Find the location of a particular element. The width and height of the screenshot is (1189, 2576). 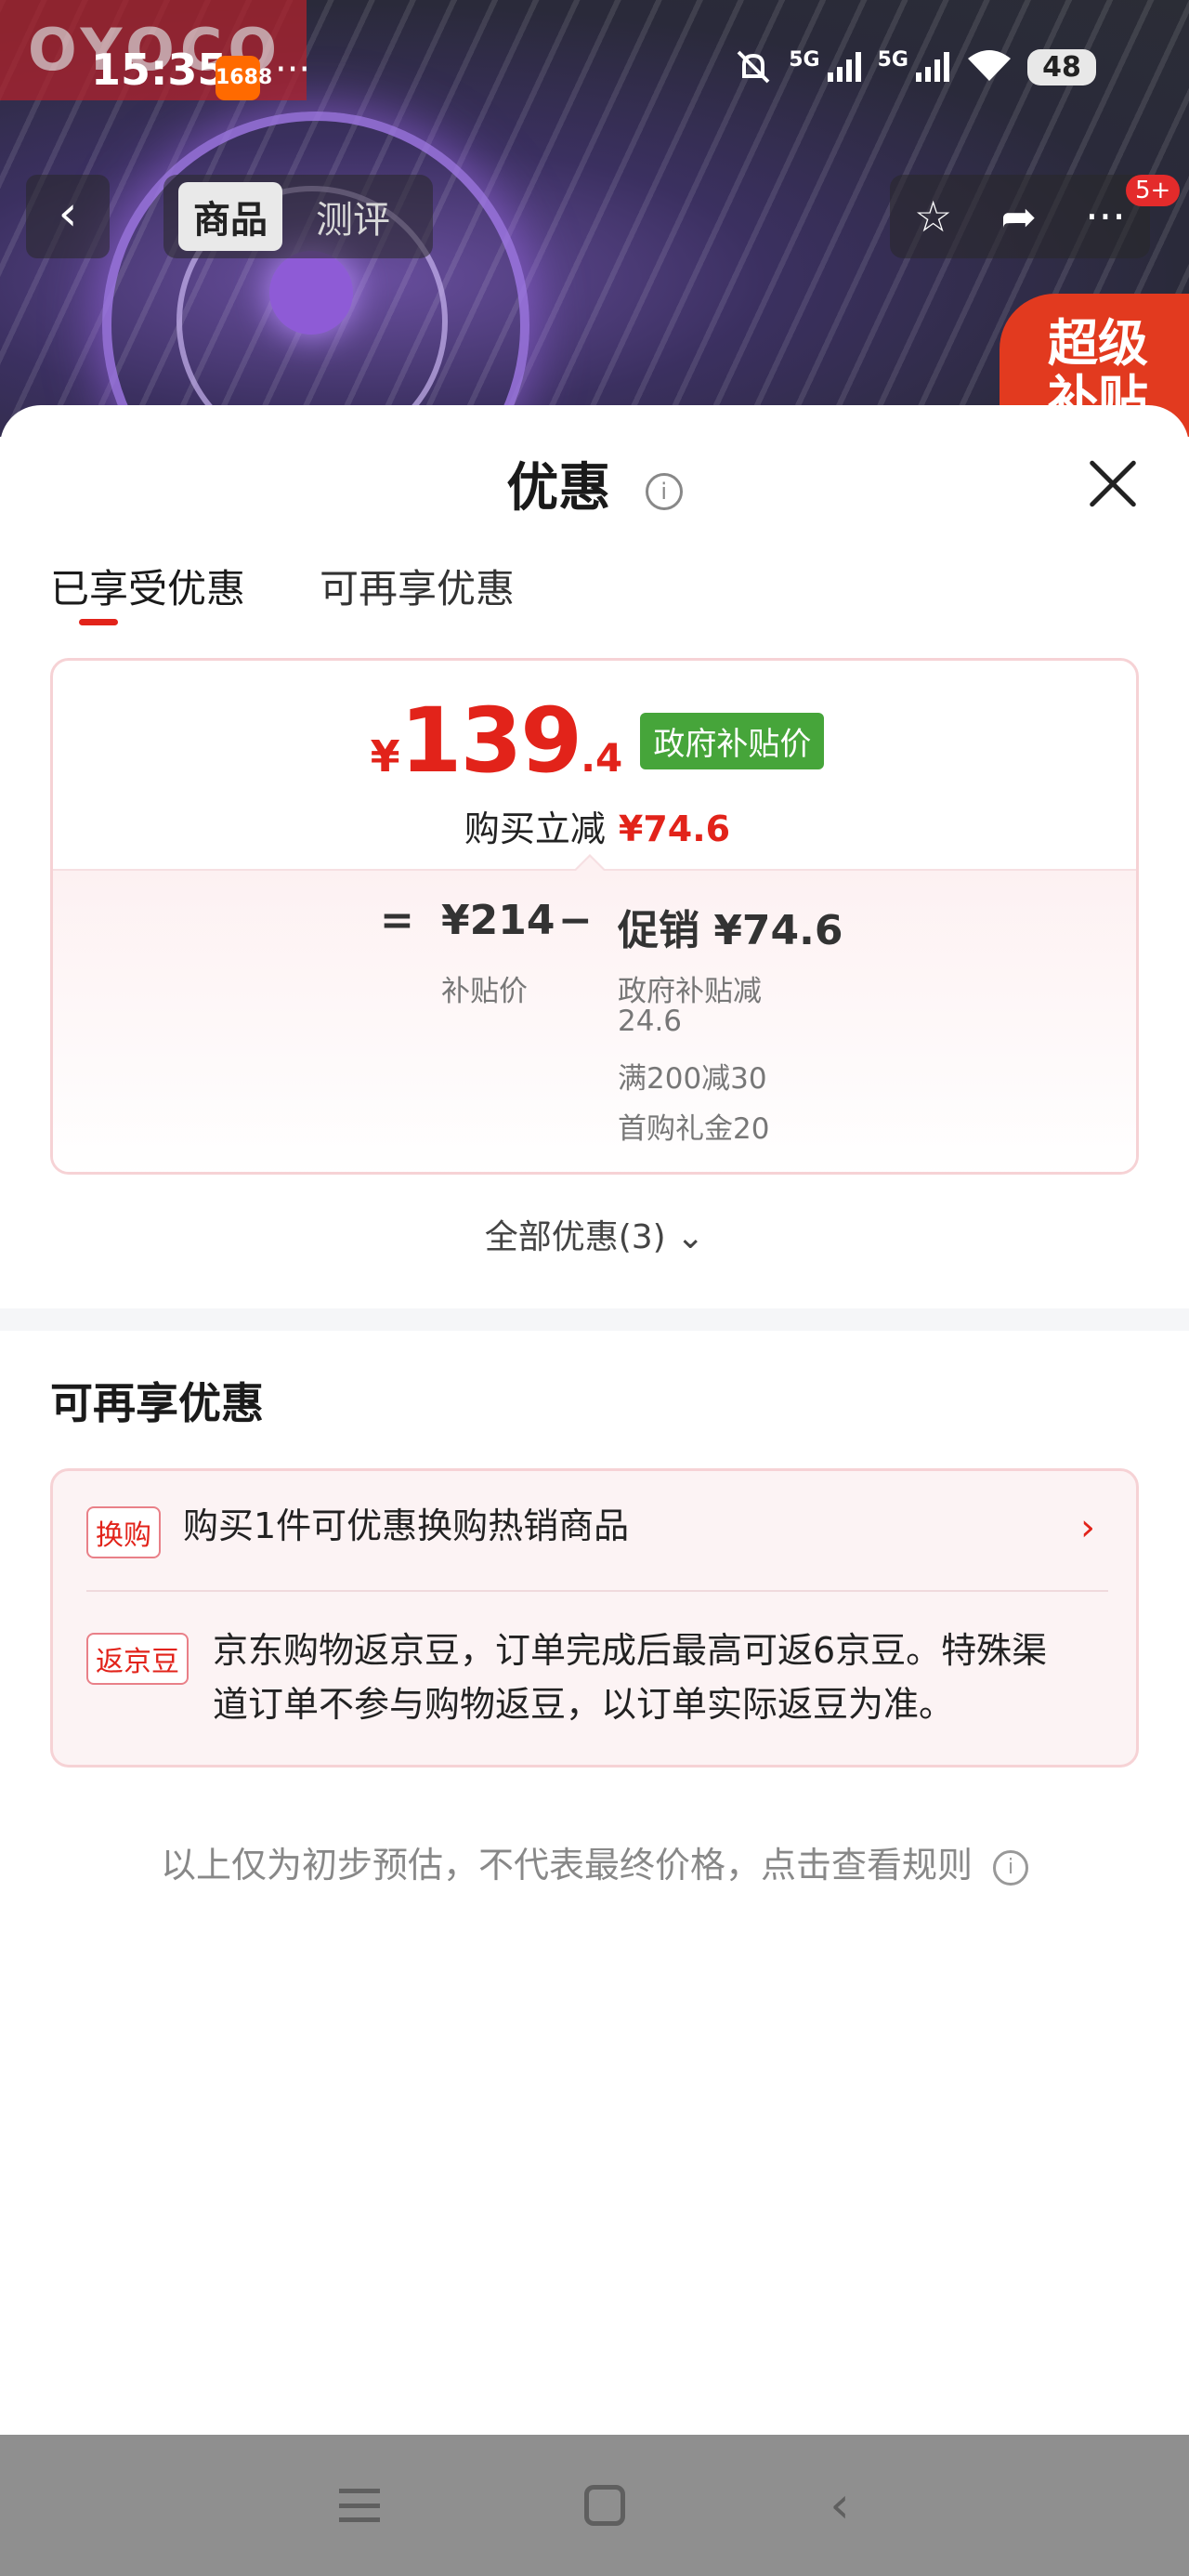

back-icon: ‹ is located at coordinates (840, 2505).